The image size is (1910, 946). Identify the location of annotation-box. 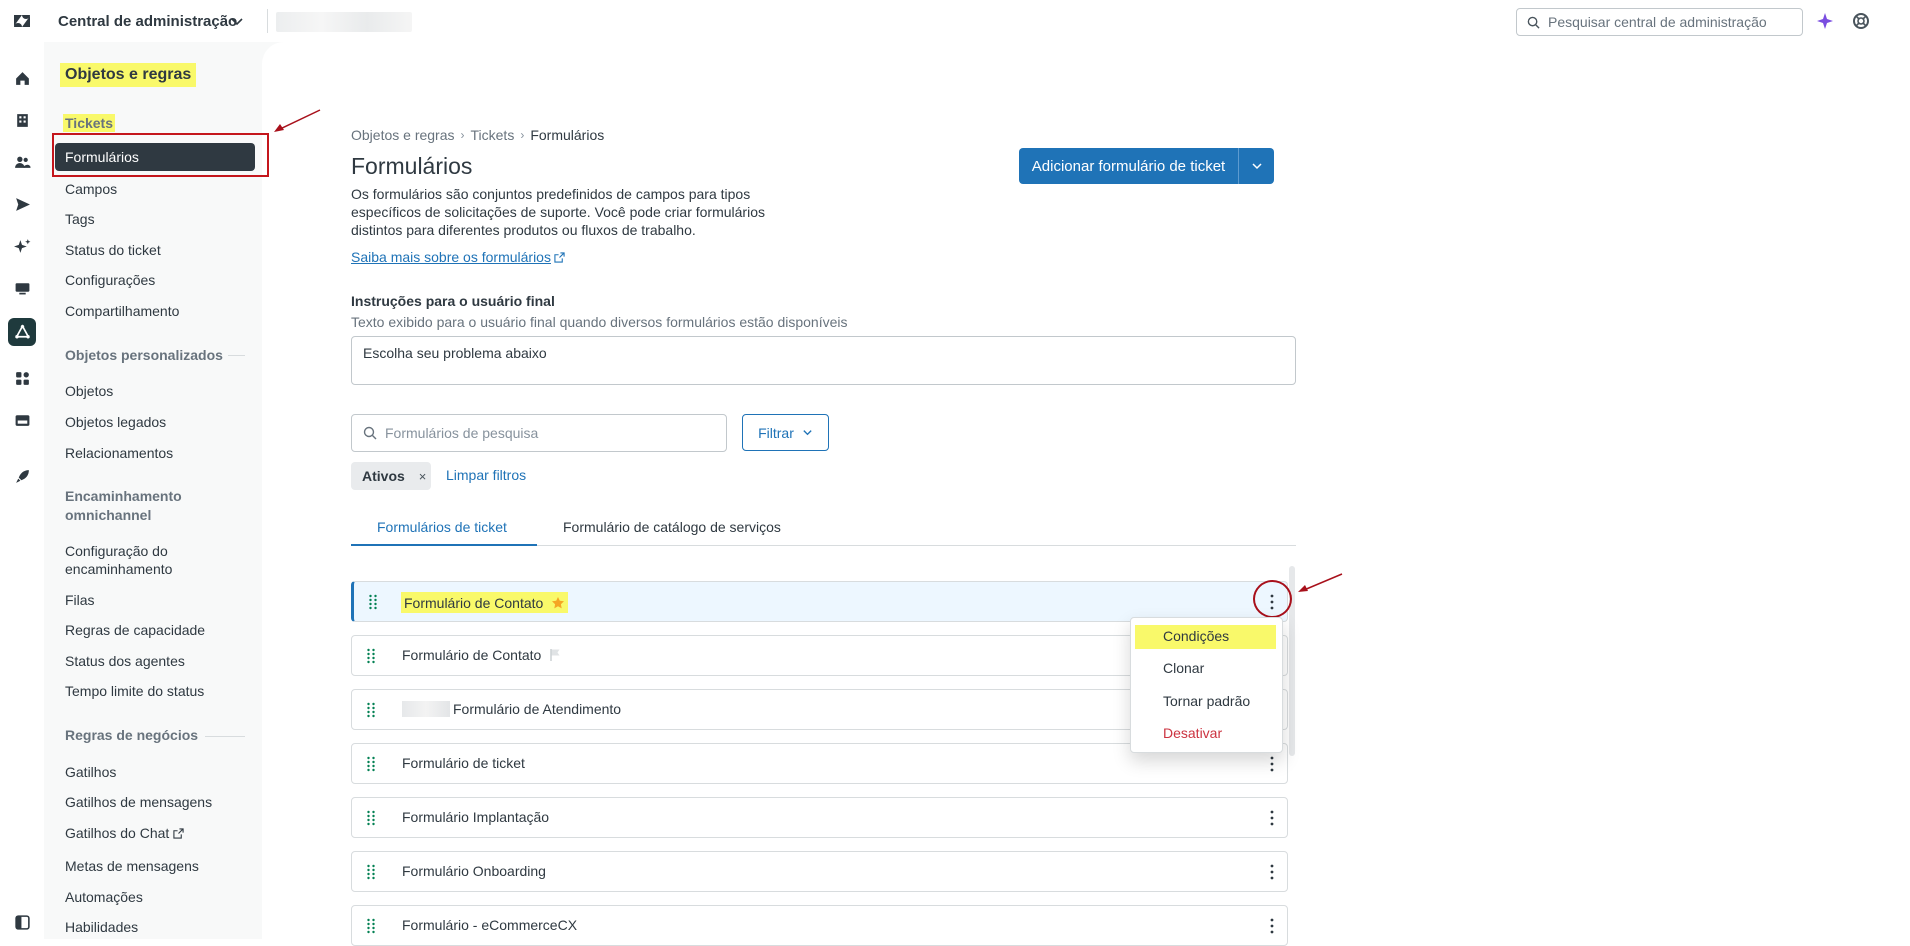
(160, 155).